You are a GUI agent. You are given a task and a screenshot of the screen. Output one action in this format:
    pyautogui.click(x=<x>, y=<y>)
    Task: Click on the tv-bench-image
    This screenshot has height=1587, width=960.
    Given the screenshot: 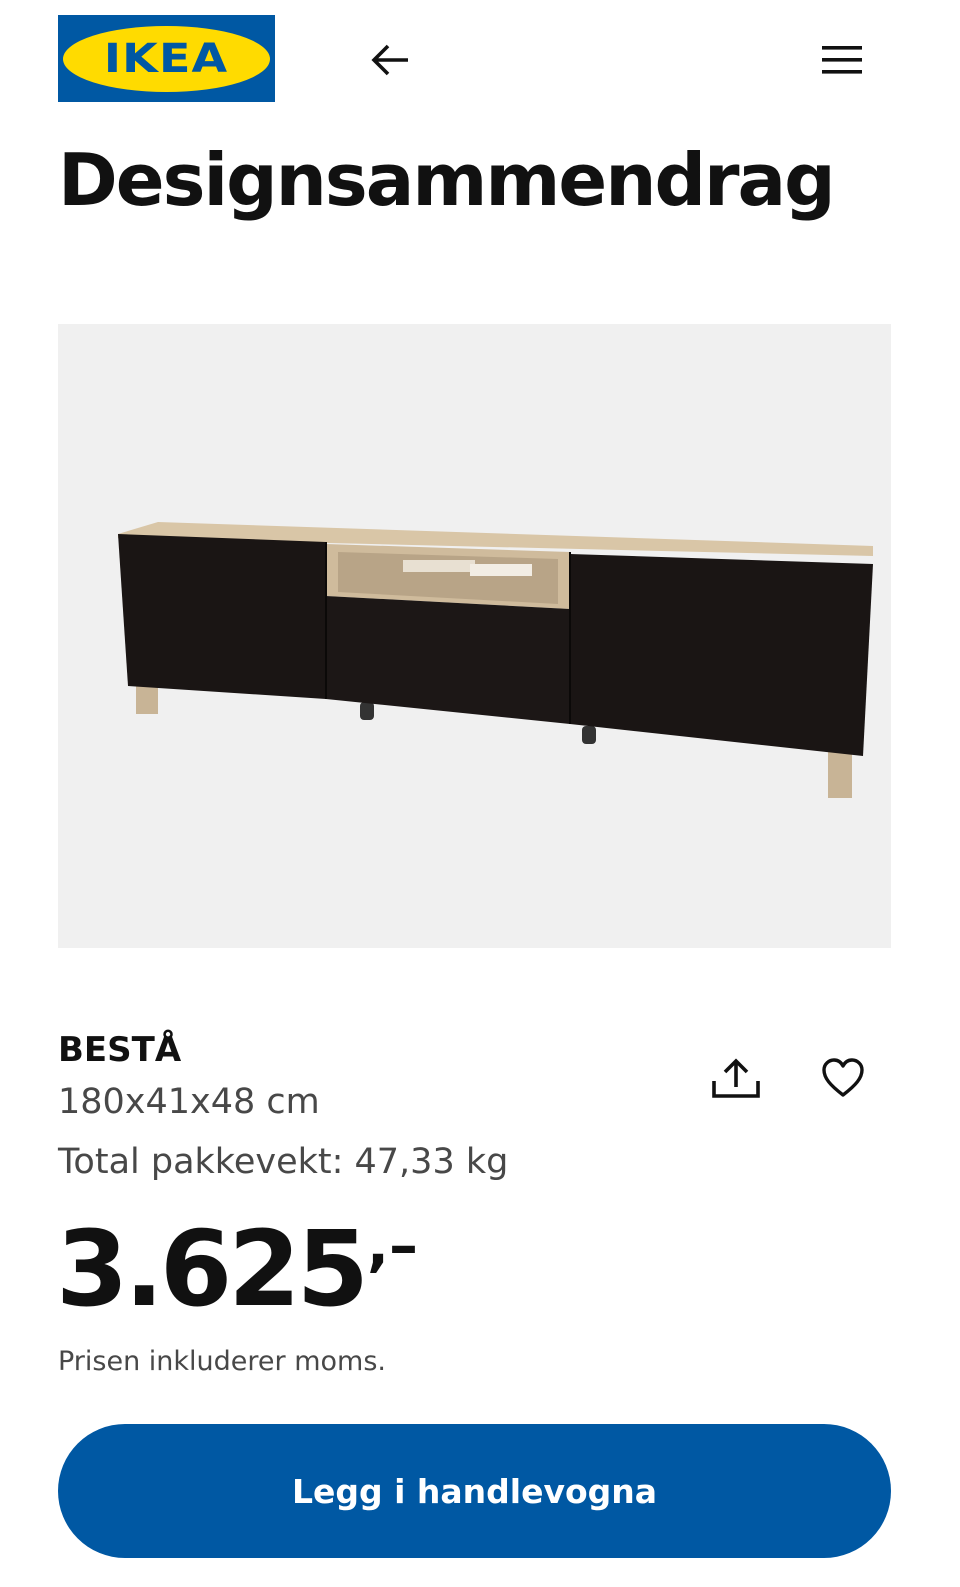 What is the action you would take?
    pyautogui.click(x=495, y=660)
    